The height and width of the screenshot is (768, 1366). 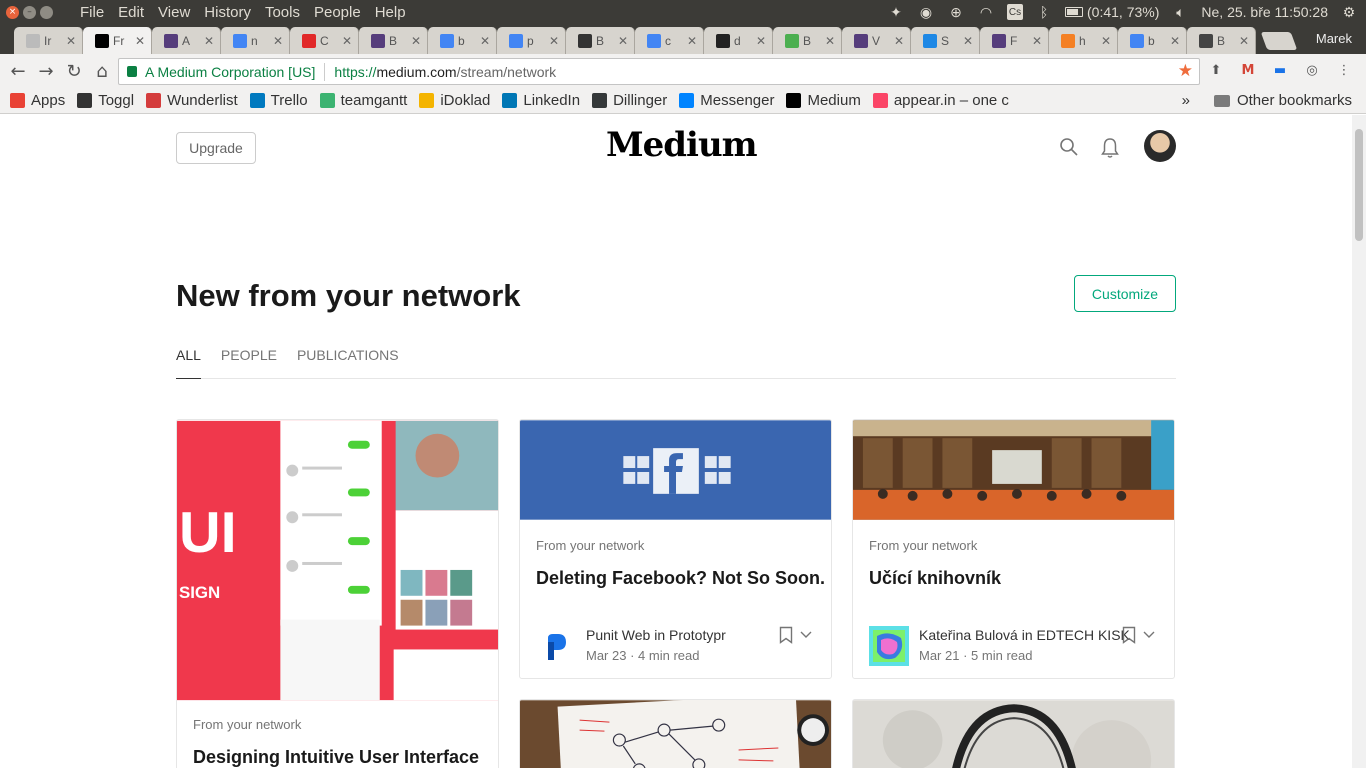 What do you see at coordinates (188, 363) in the screenshot?
I see `tab-all: ALL` at bounding box center [188, 363].